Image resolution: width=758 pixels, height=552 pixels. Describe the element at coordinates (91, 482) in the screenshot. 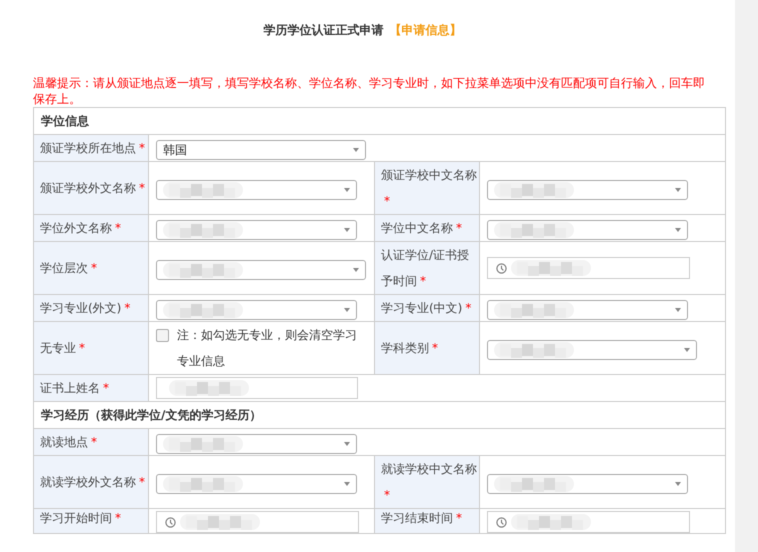

I see `field-label: 就读学校外文名称 *` at that location.